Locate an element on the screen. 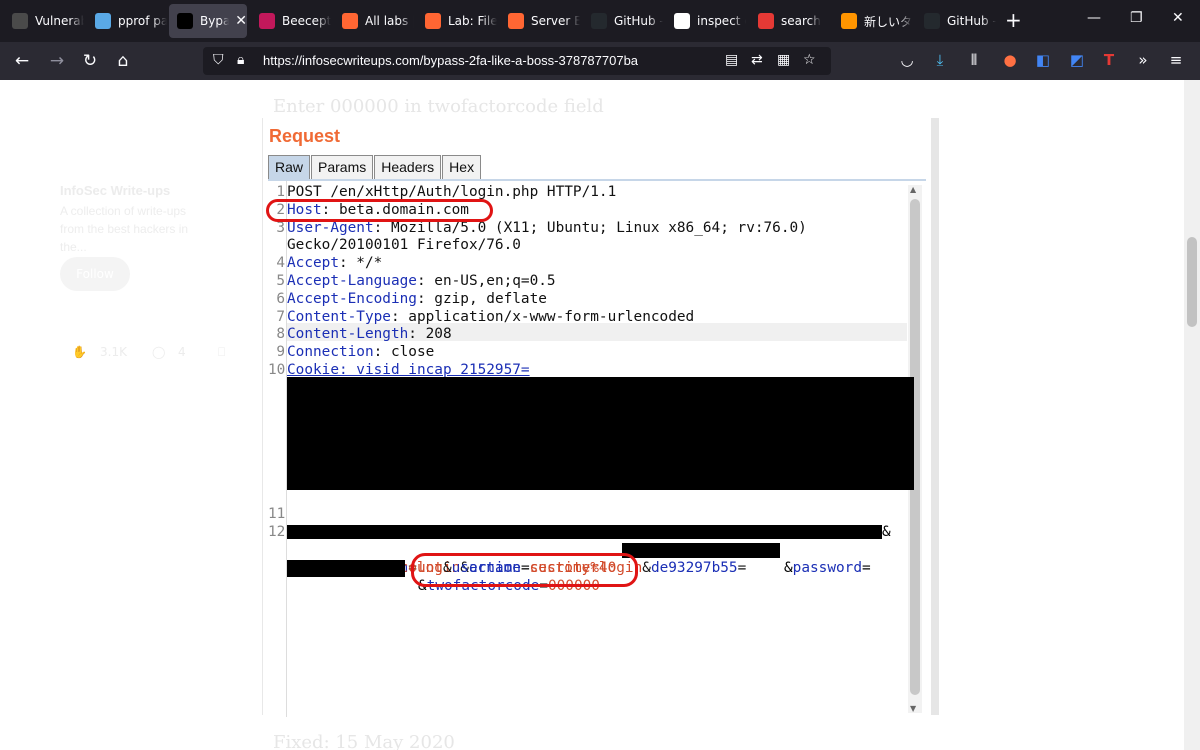 The height and width of the screenshot is (750, 1200). redacted-cookie-block is located at coordinates (600, 433).